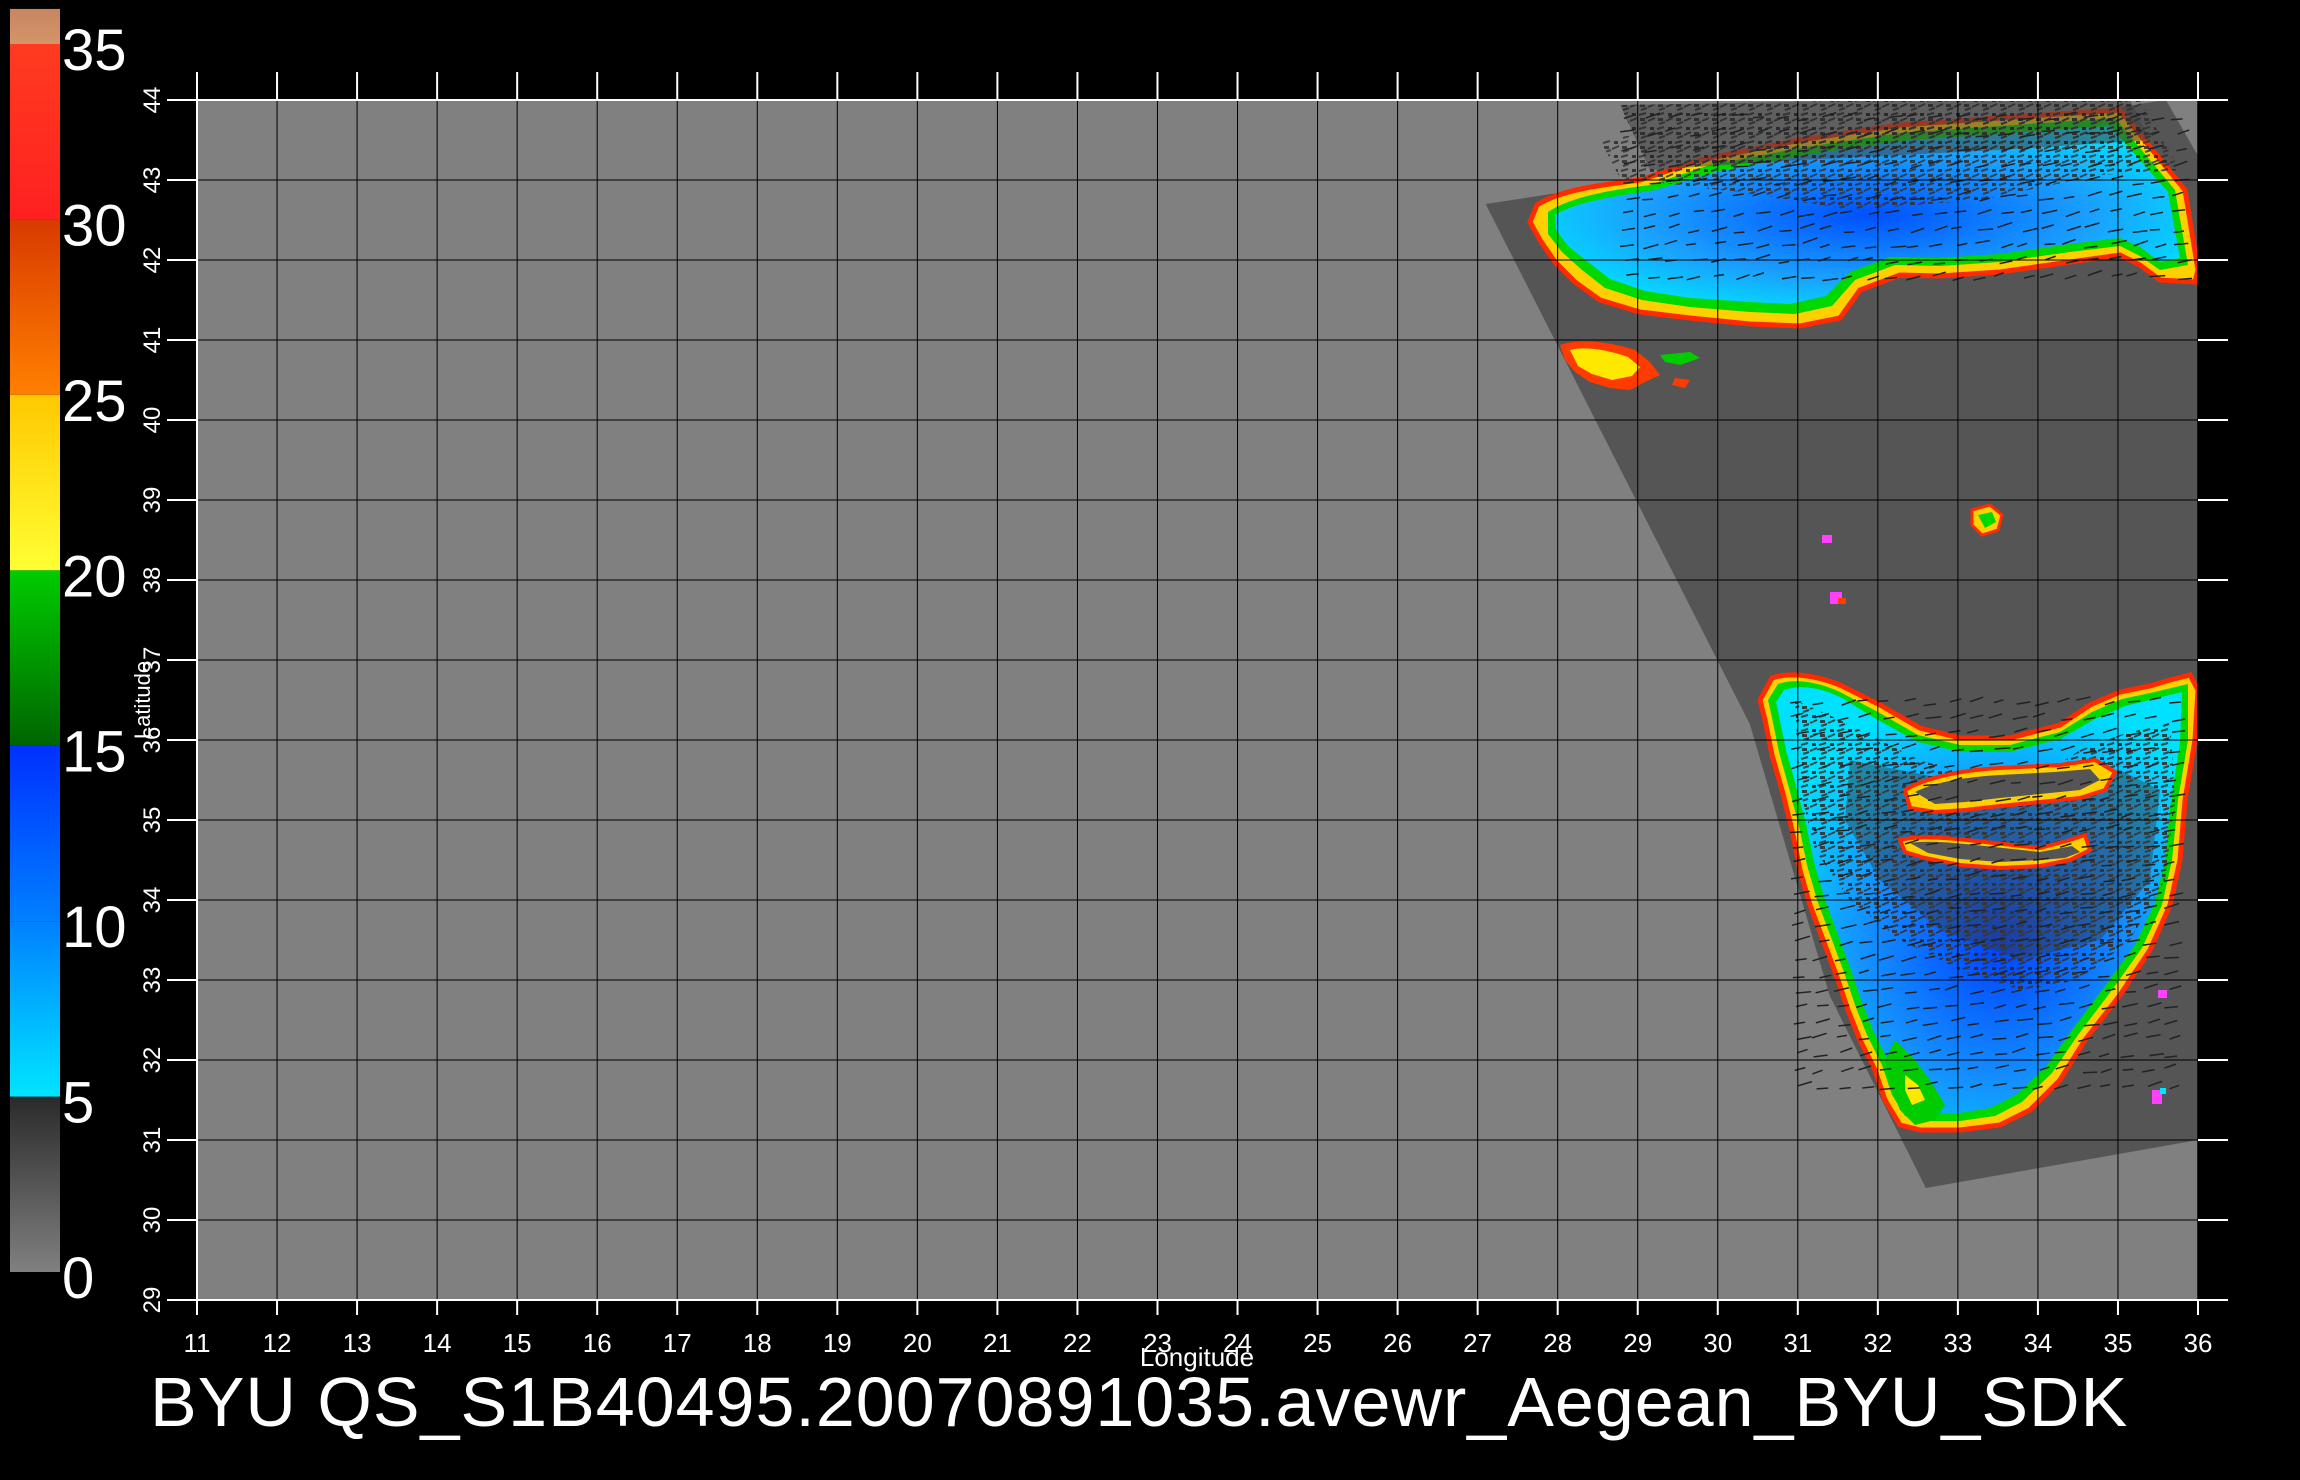  What do you see at coordinates (152, 980) in the screenshot?
I see `y-tick-label: 33` at bounding box center [152, 980].